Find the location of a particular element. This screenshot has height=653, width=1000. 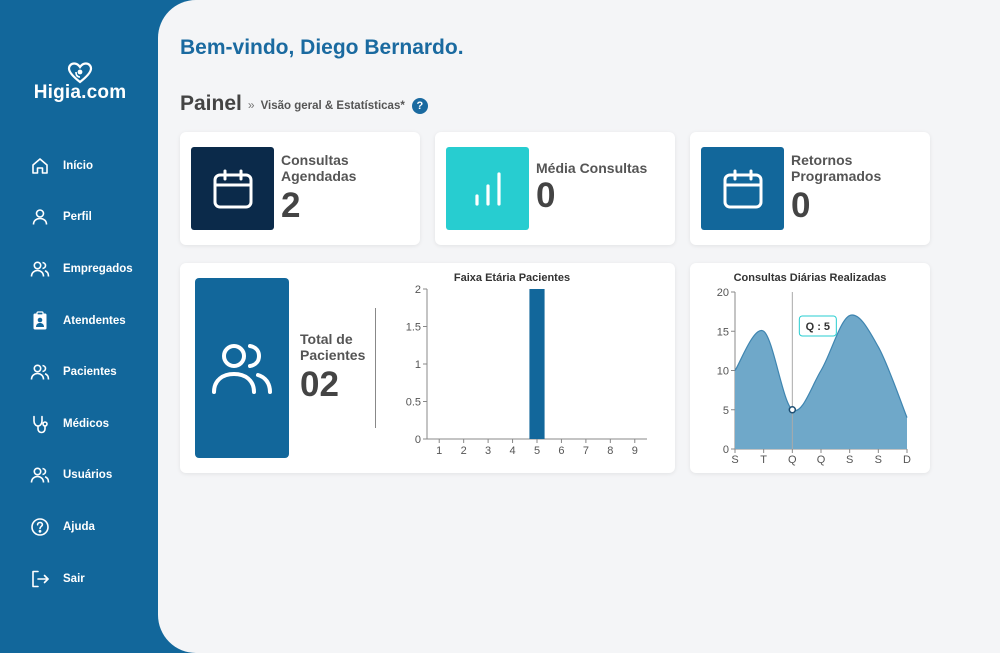

user-icon is located at coordinates (40, 217).